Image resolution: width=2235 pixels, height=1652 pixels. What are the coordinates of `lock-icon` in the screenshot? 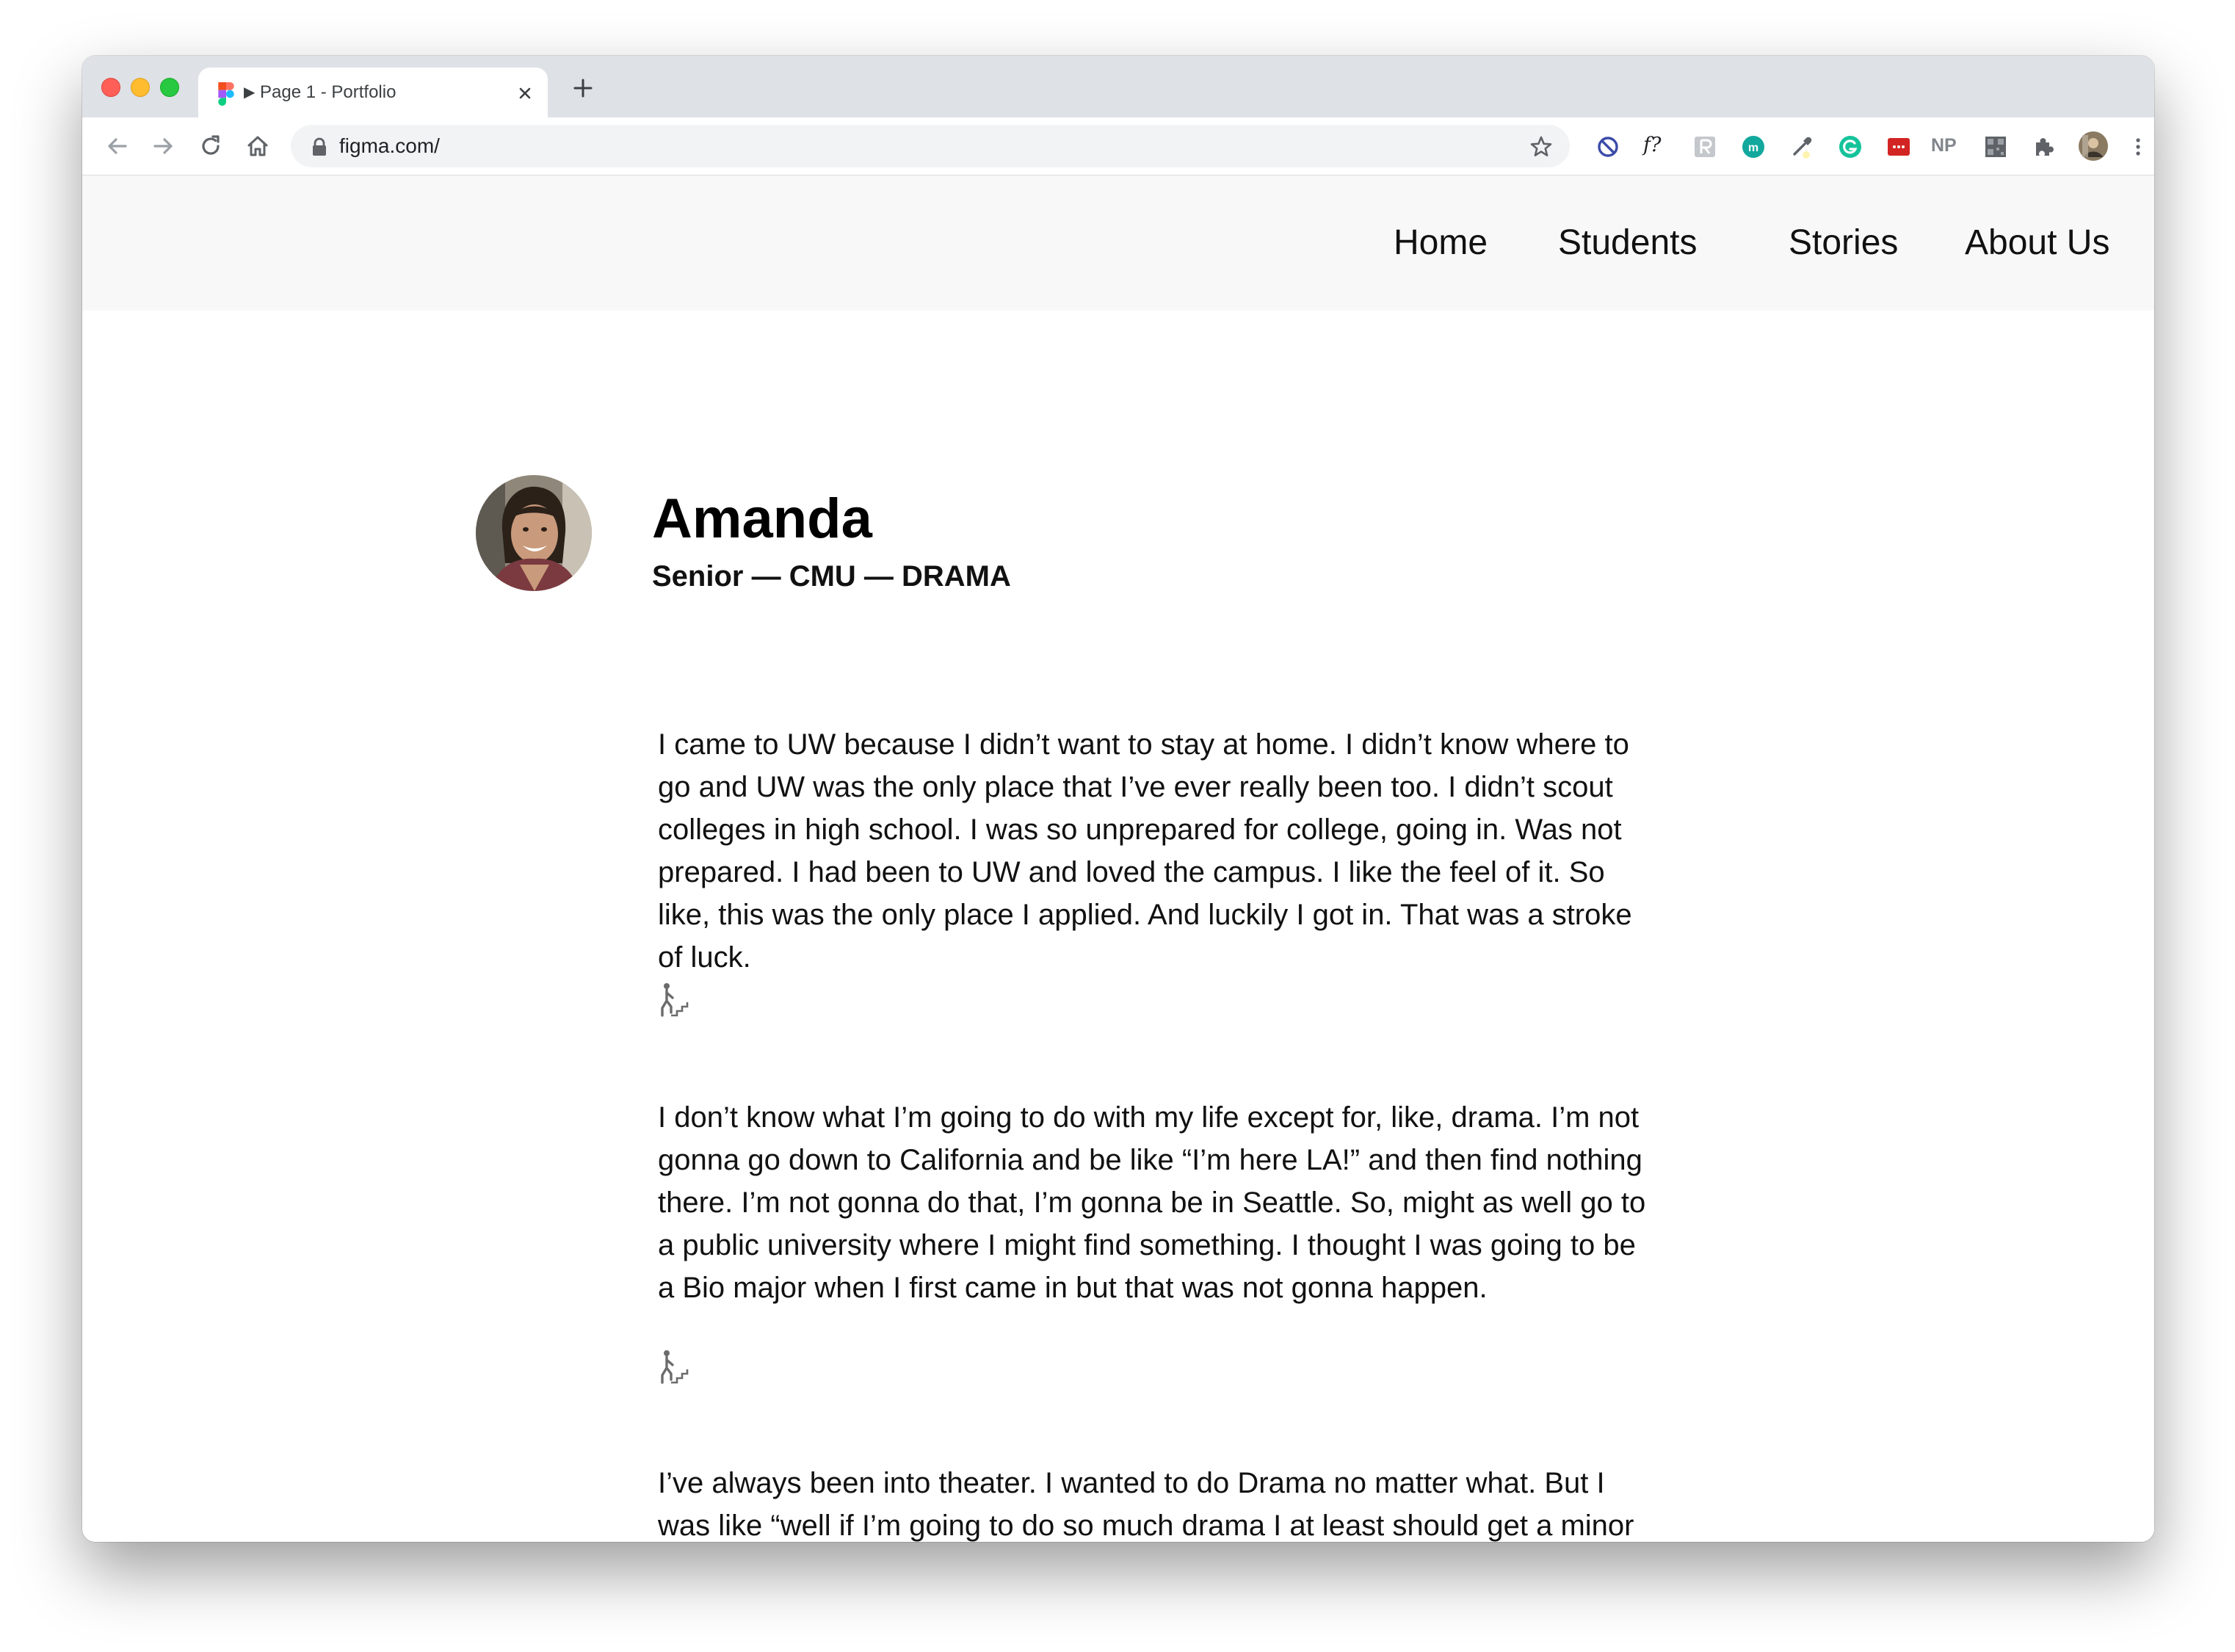 It's located at (319, 146).